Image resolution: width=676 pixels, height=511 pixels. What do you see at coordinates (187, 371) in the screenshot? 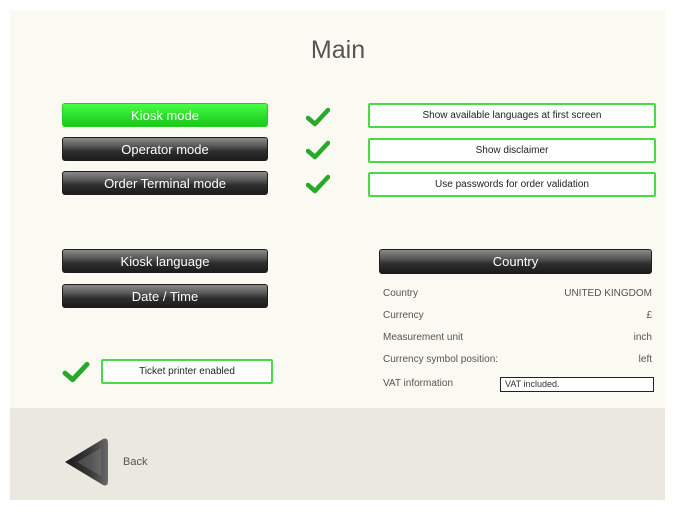
I see `ticket-printer-option: Ticket printer enabled` at bounding box center [187, 371].